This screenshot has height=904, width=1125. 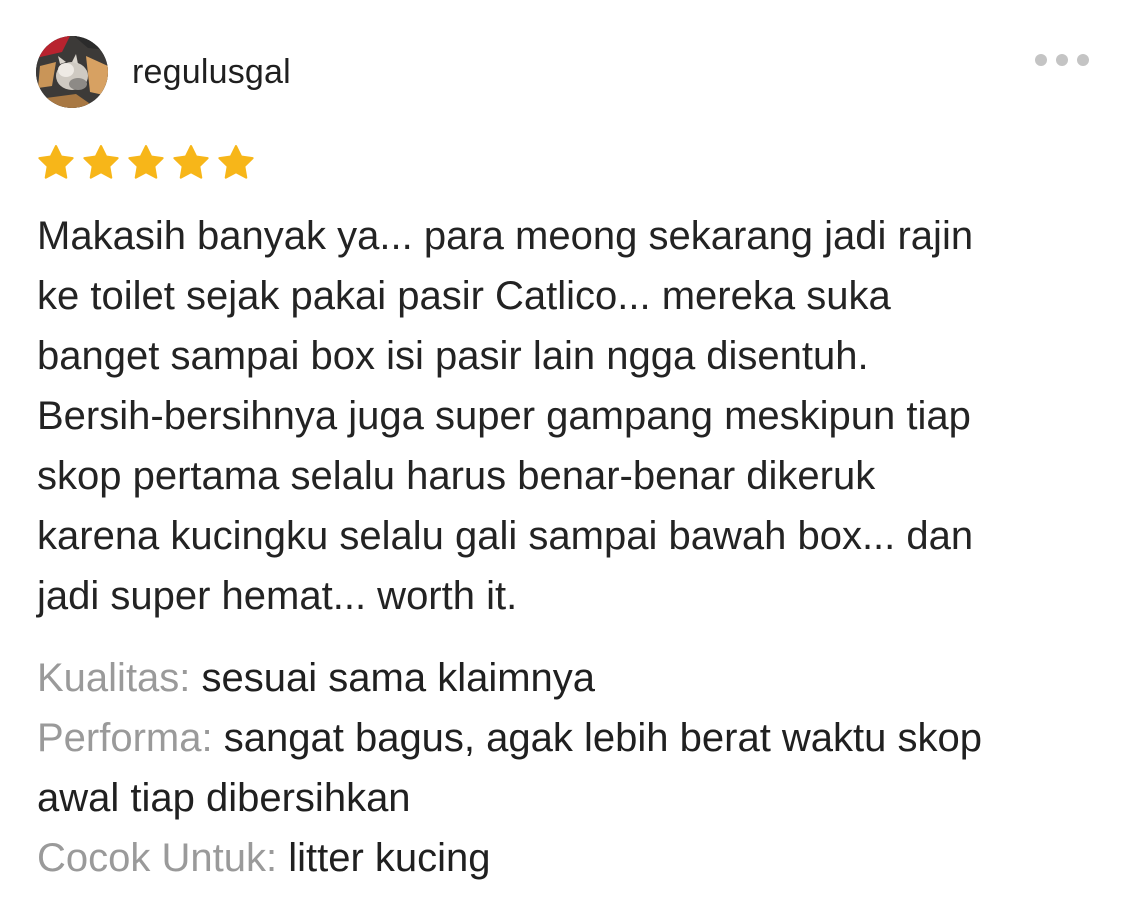 I want to click on attribute-label: Kualitas:, so click(x=114, y=678).